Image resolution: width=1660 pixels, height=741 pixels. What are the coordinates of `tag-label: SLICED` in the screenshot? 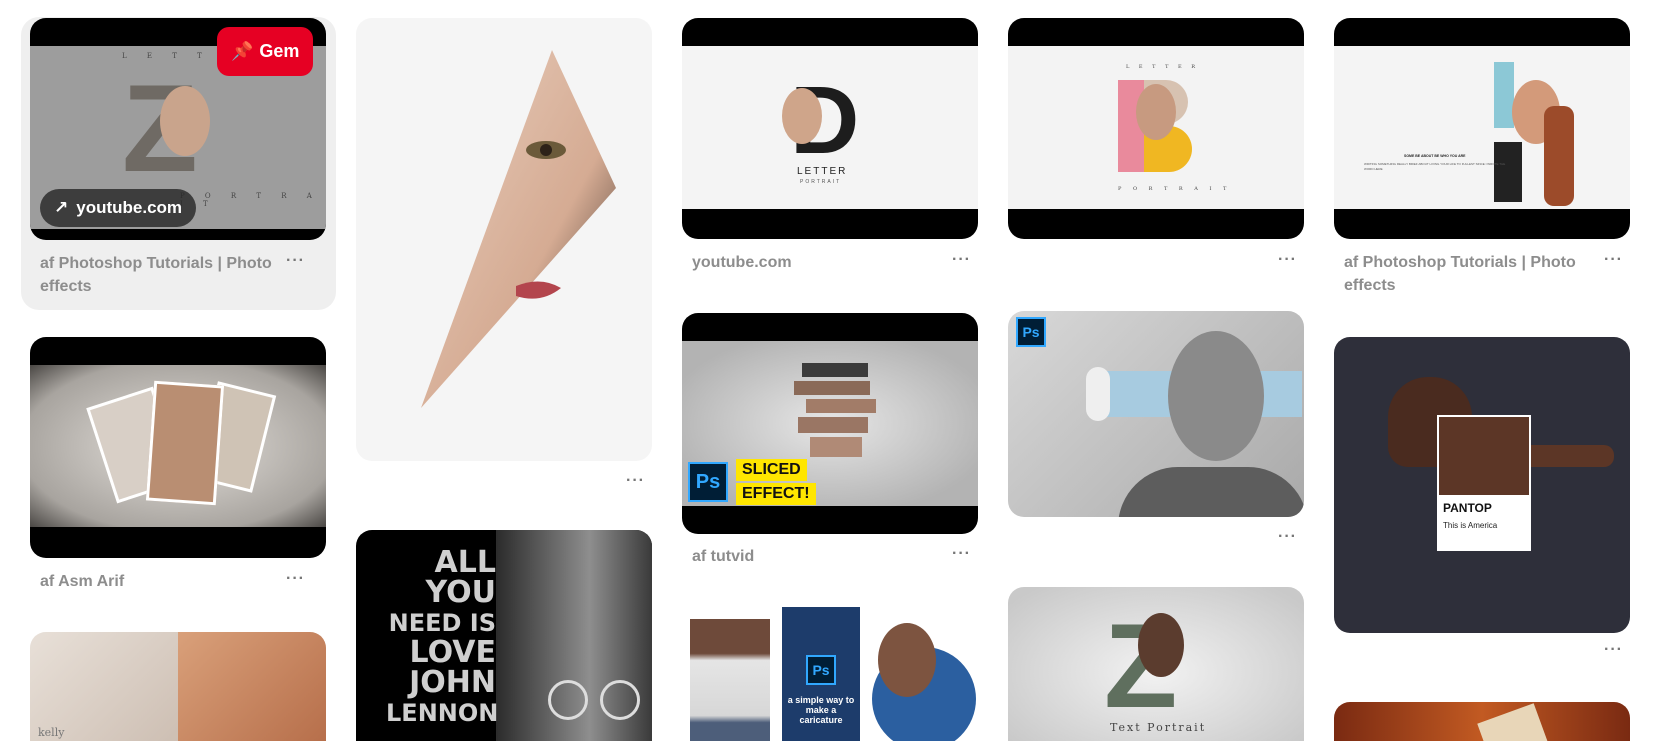 It's located at (771, 470).